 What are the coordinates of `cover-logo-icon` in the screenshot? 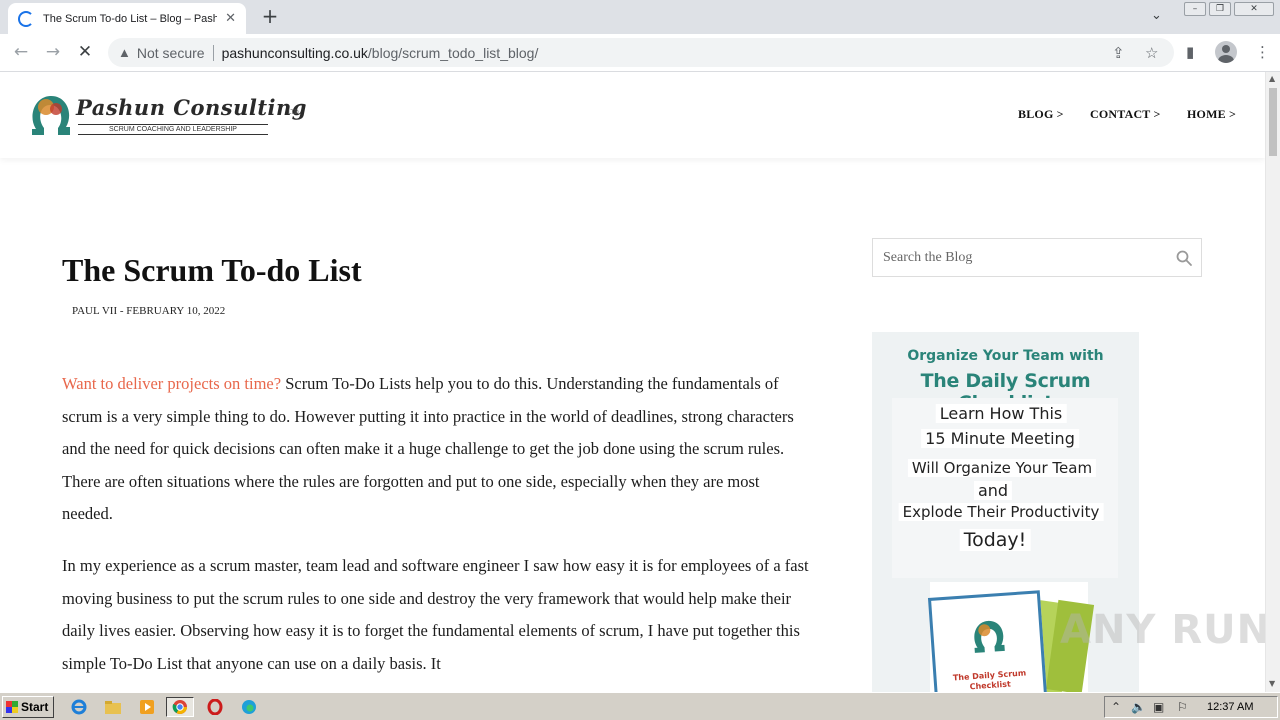 It's located at (989, 636).